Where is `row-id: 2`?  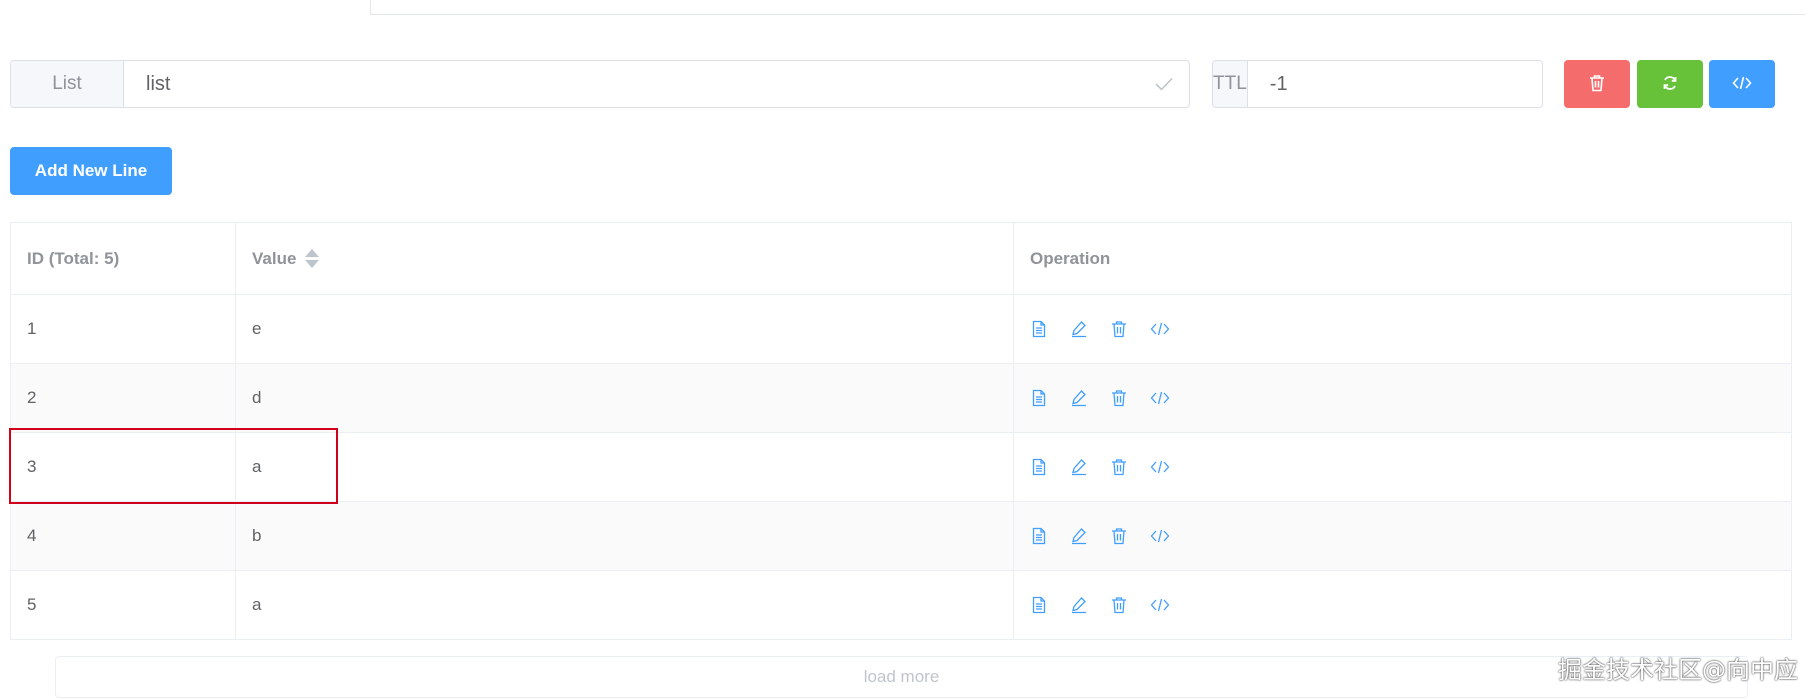
row-id: 2 is located at coordinates (123, 398).